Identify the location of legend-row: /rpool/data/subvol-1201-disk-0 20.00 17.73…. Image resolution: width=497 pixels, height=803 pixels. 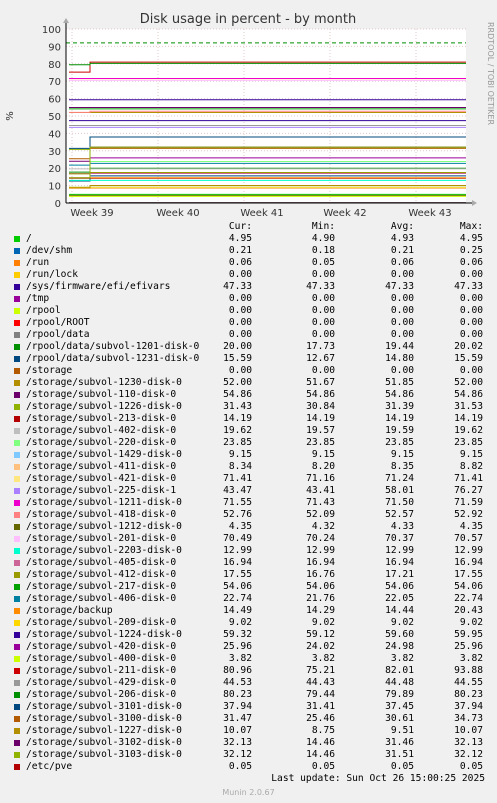
(250, 347).